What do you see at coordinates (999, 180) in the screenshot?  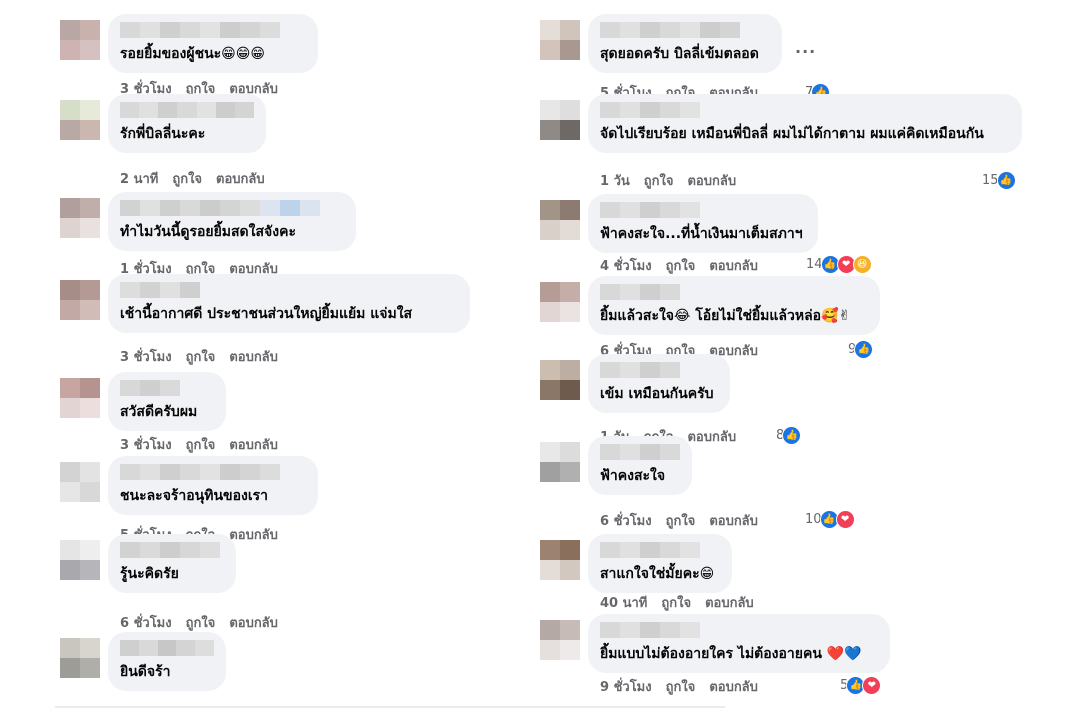 I see `reaction-summary: 15 👍` at bounding box center [999, 180].